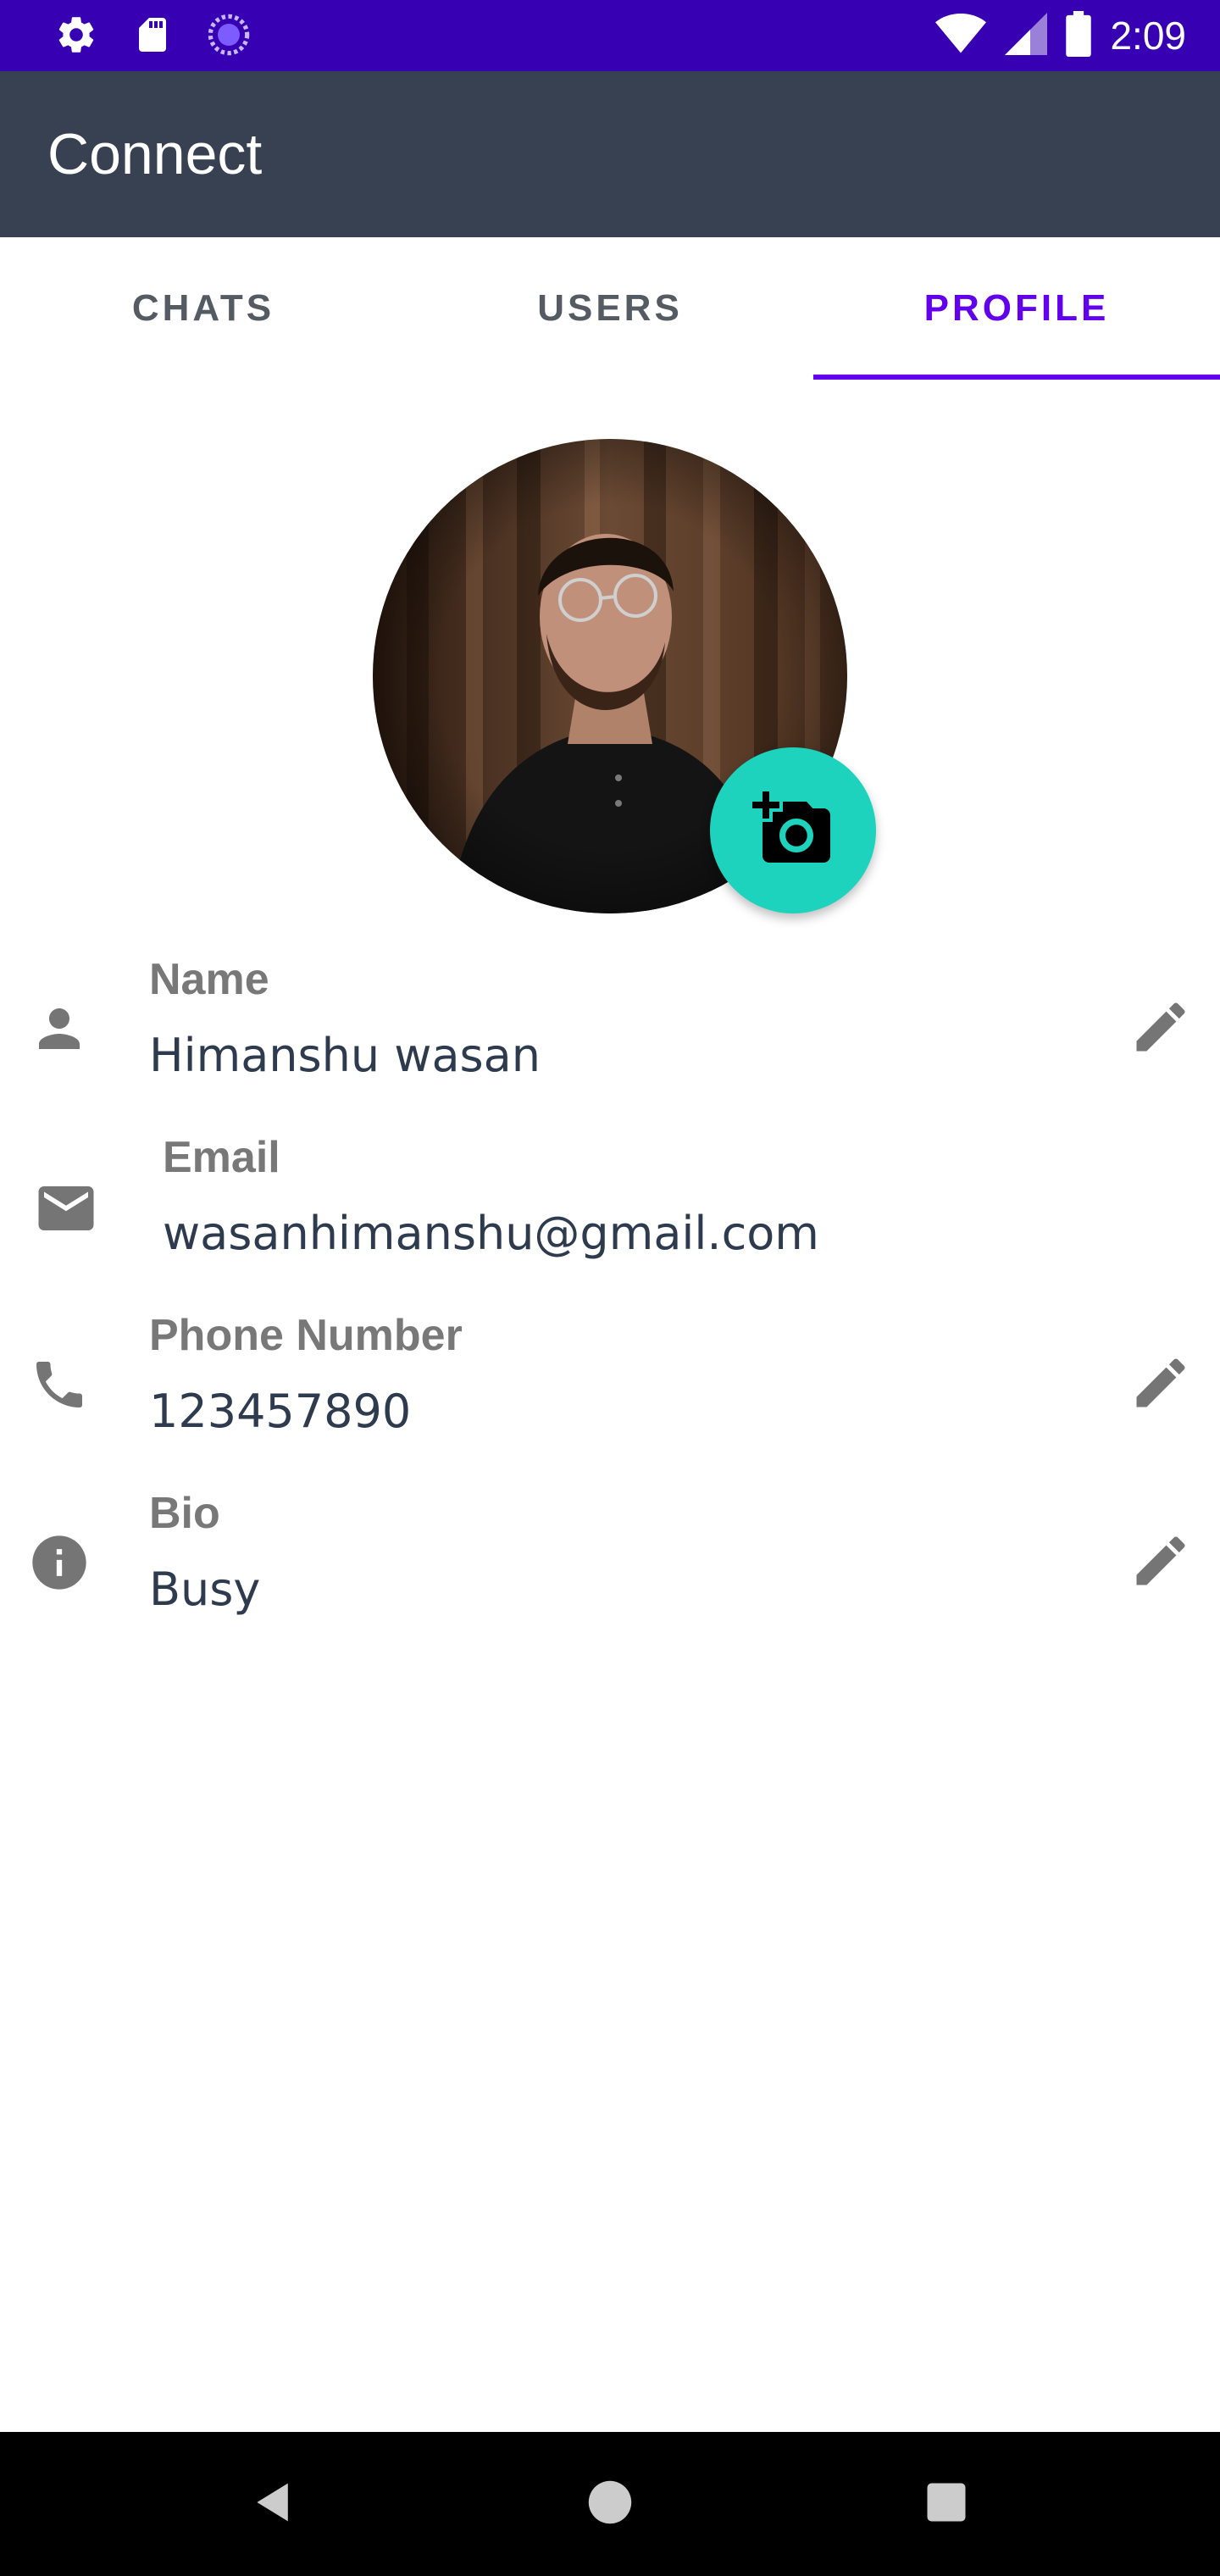  What do you see at coordinates (610, 1563) in the screenshot?
I see `bio-row: Bio Busy` at bounding box center [610, 1563].